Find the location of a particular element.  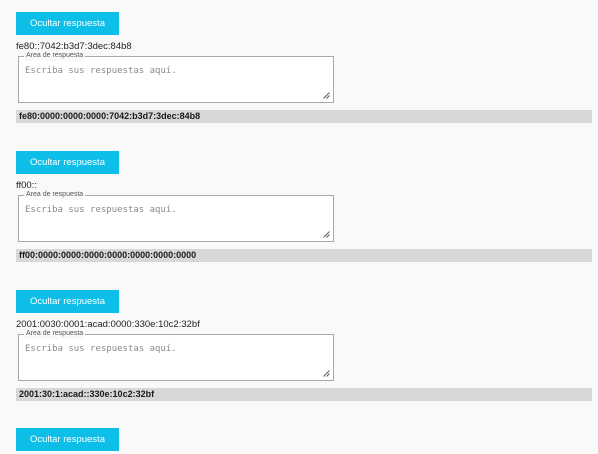

solution-text: fe80:0000:0000:0000:7042:b3d7:3dec:84b8 is located at coordinates (304, 116).